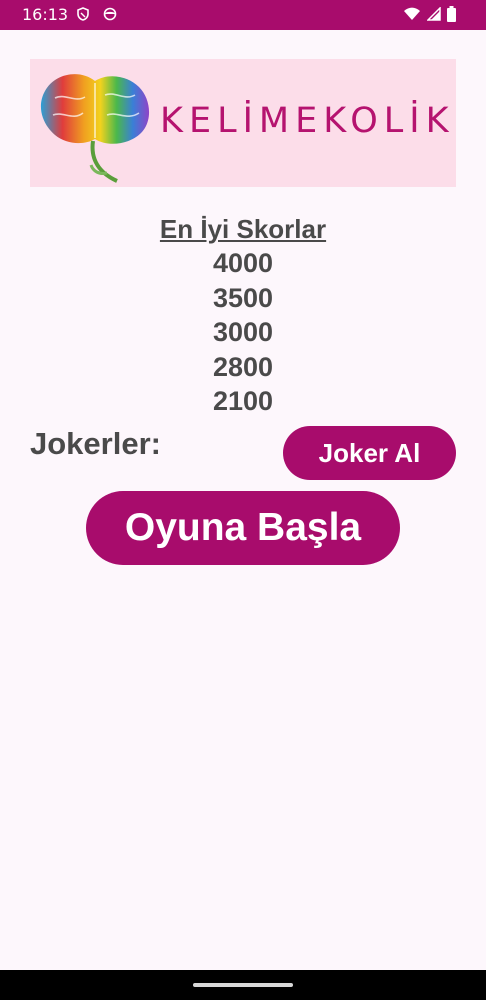  I want to click on home-gesture-handle, so click(243, 985).